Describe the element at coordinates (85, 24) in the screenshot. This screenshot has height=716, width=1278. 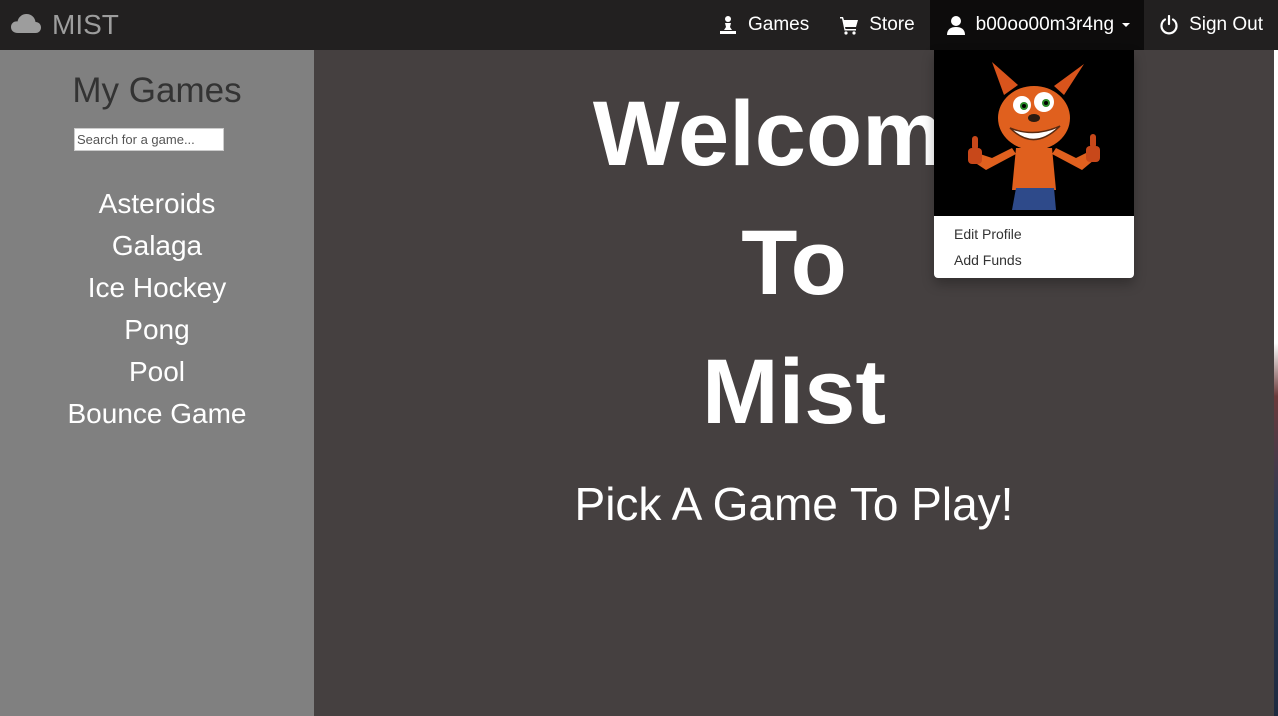
I see `brand-name: MIST` at that location.